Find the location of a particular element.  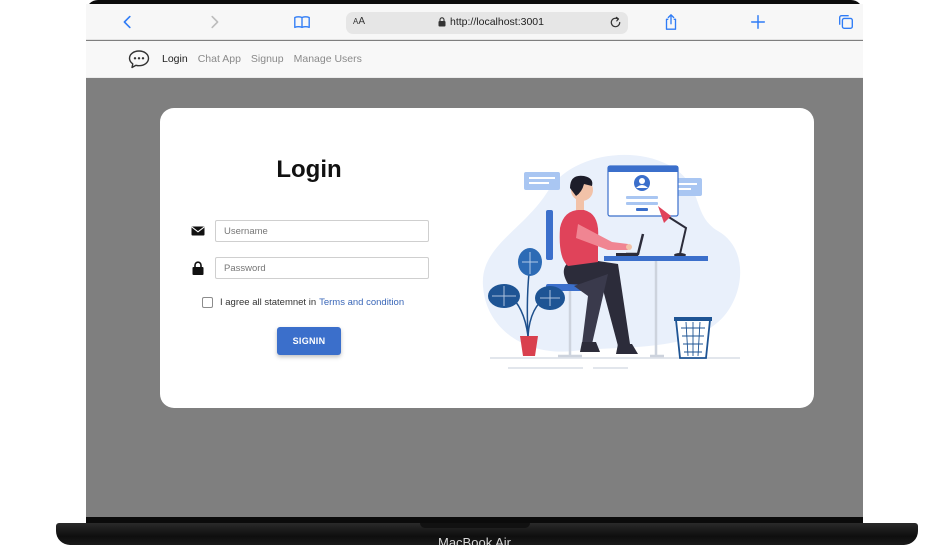

reload-icon is located at coordinates (615, 22).